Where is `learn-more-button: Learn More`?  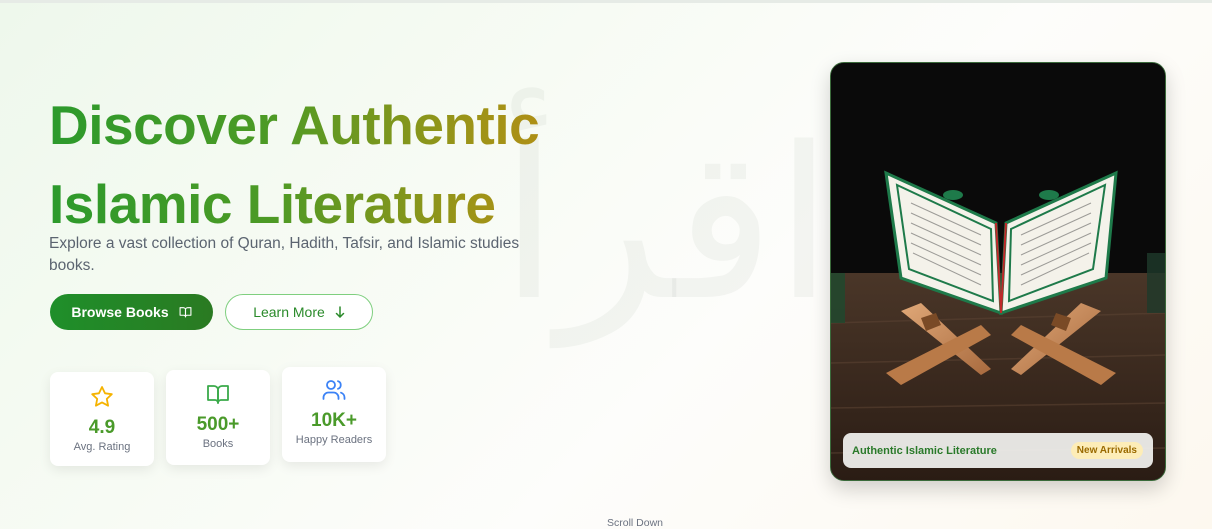
learn-more-button: Learn More is located at coordinates (299, 312).